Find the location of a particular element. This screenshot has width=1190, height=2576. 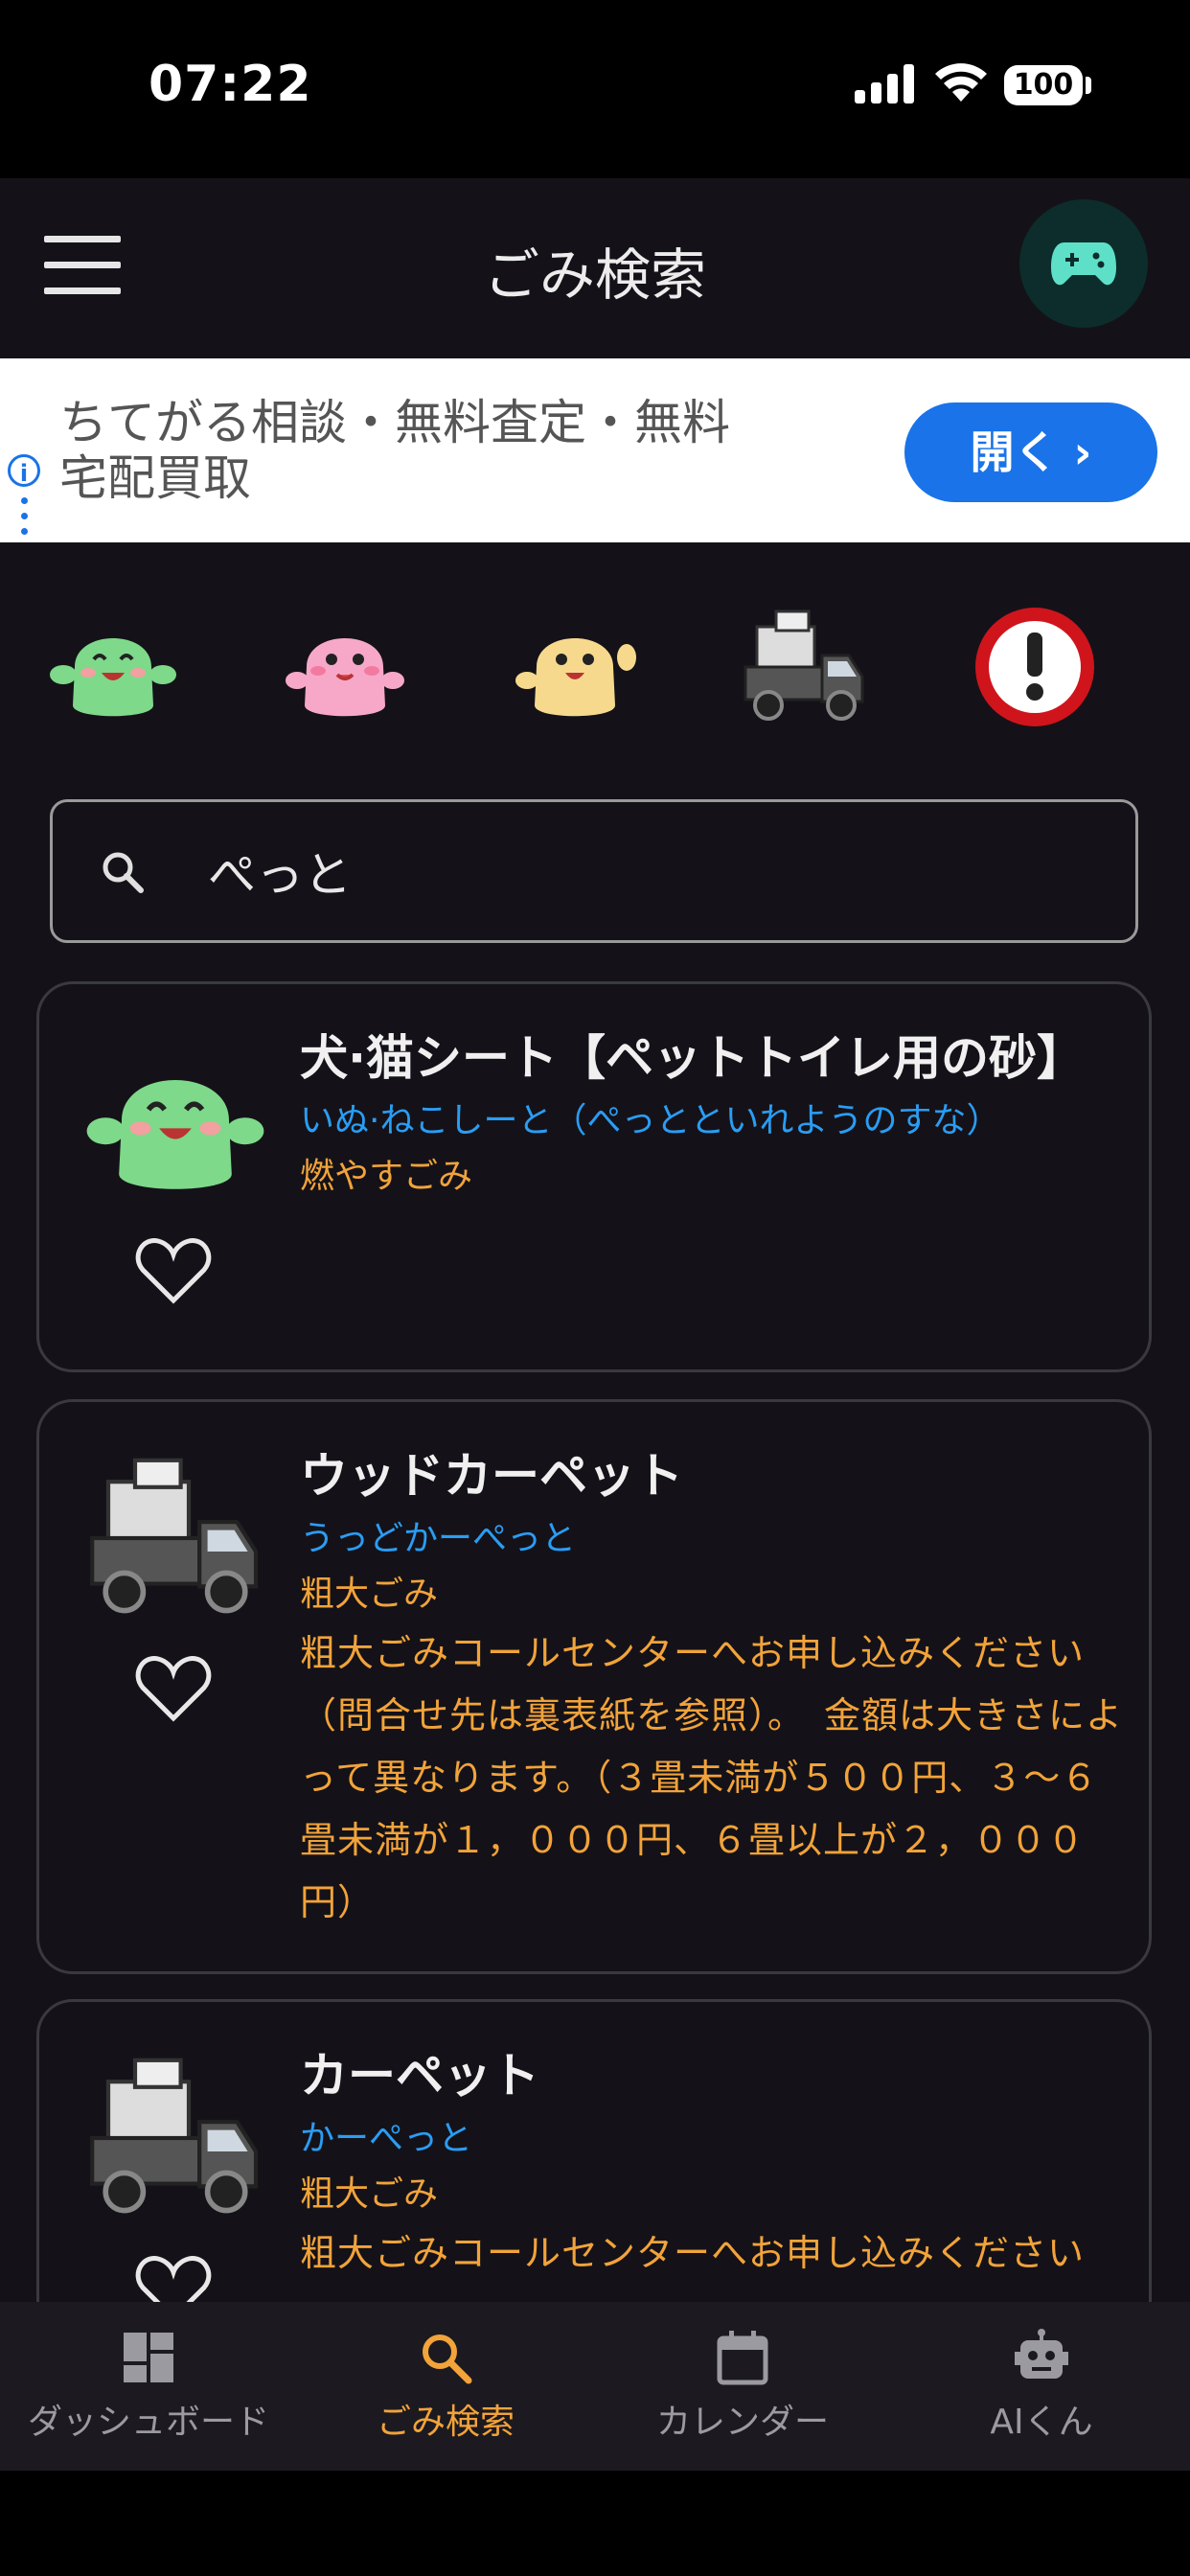

nav-label: ダッシュボード is located at coordinates (148, 2422).